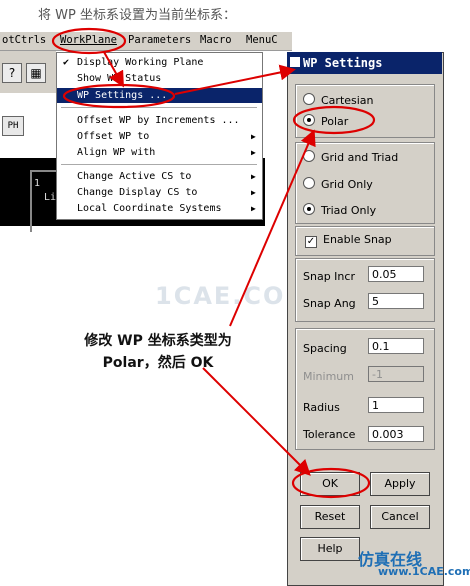 This screenshot has height=586, width=470. Describe the element at coordinates (331, 483) in the screenshot. I see `highlight-ellipse-ok` at that location.